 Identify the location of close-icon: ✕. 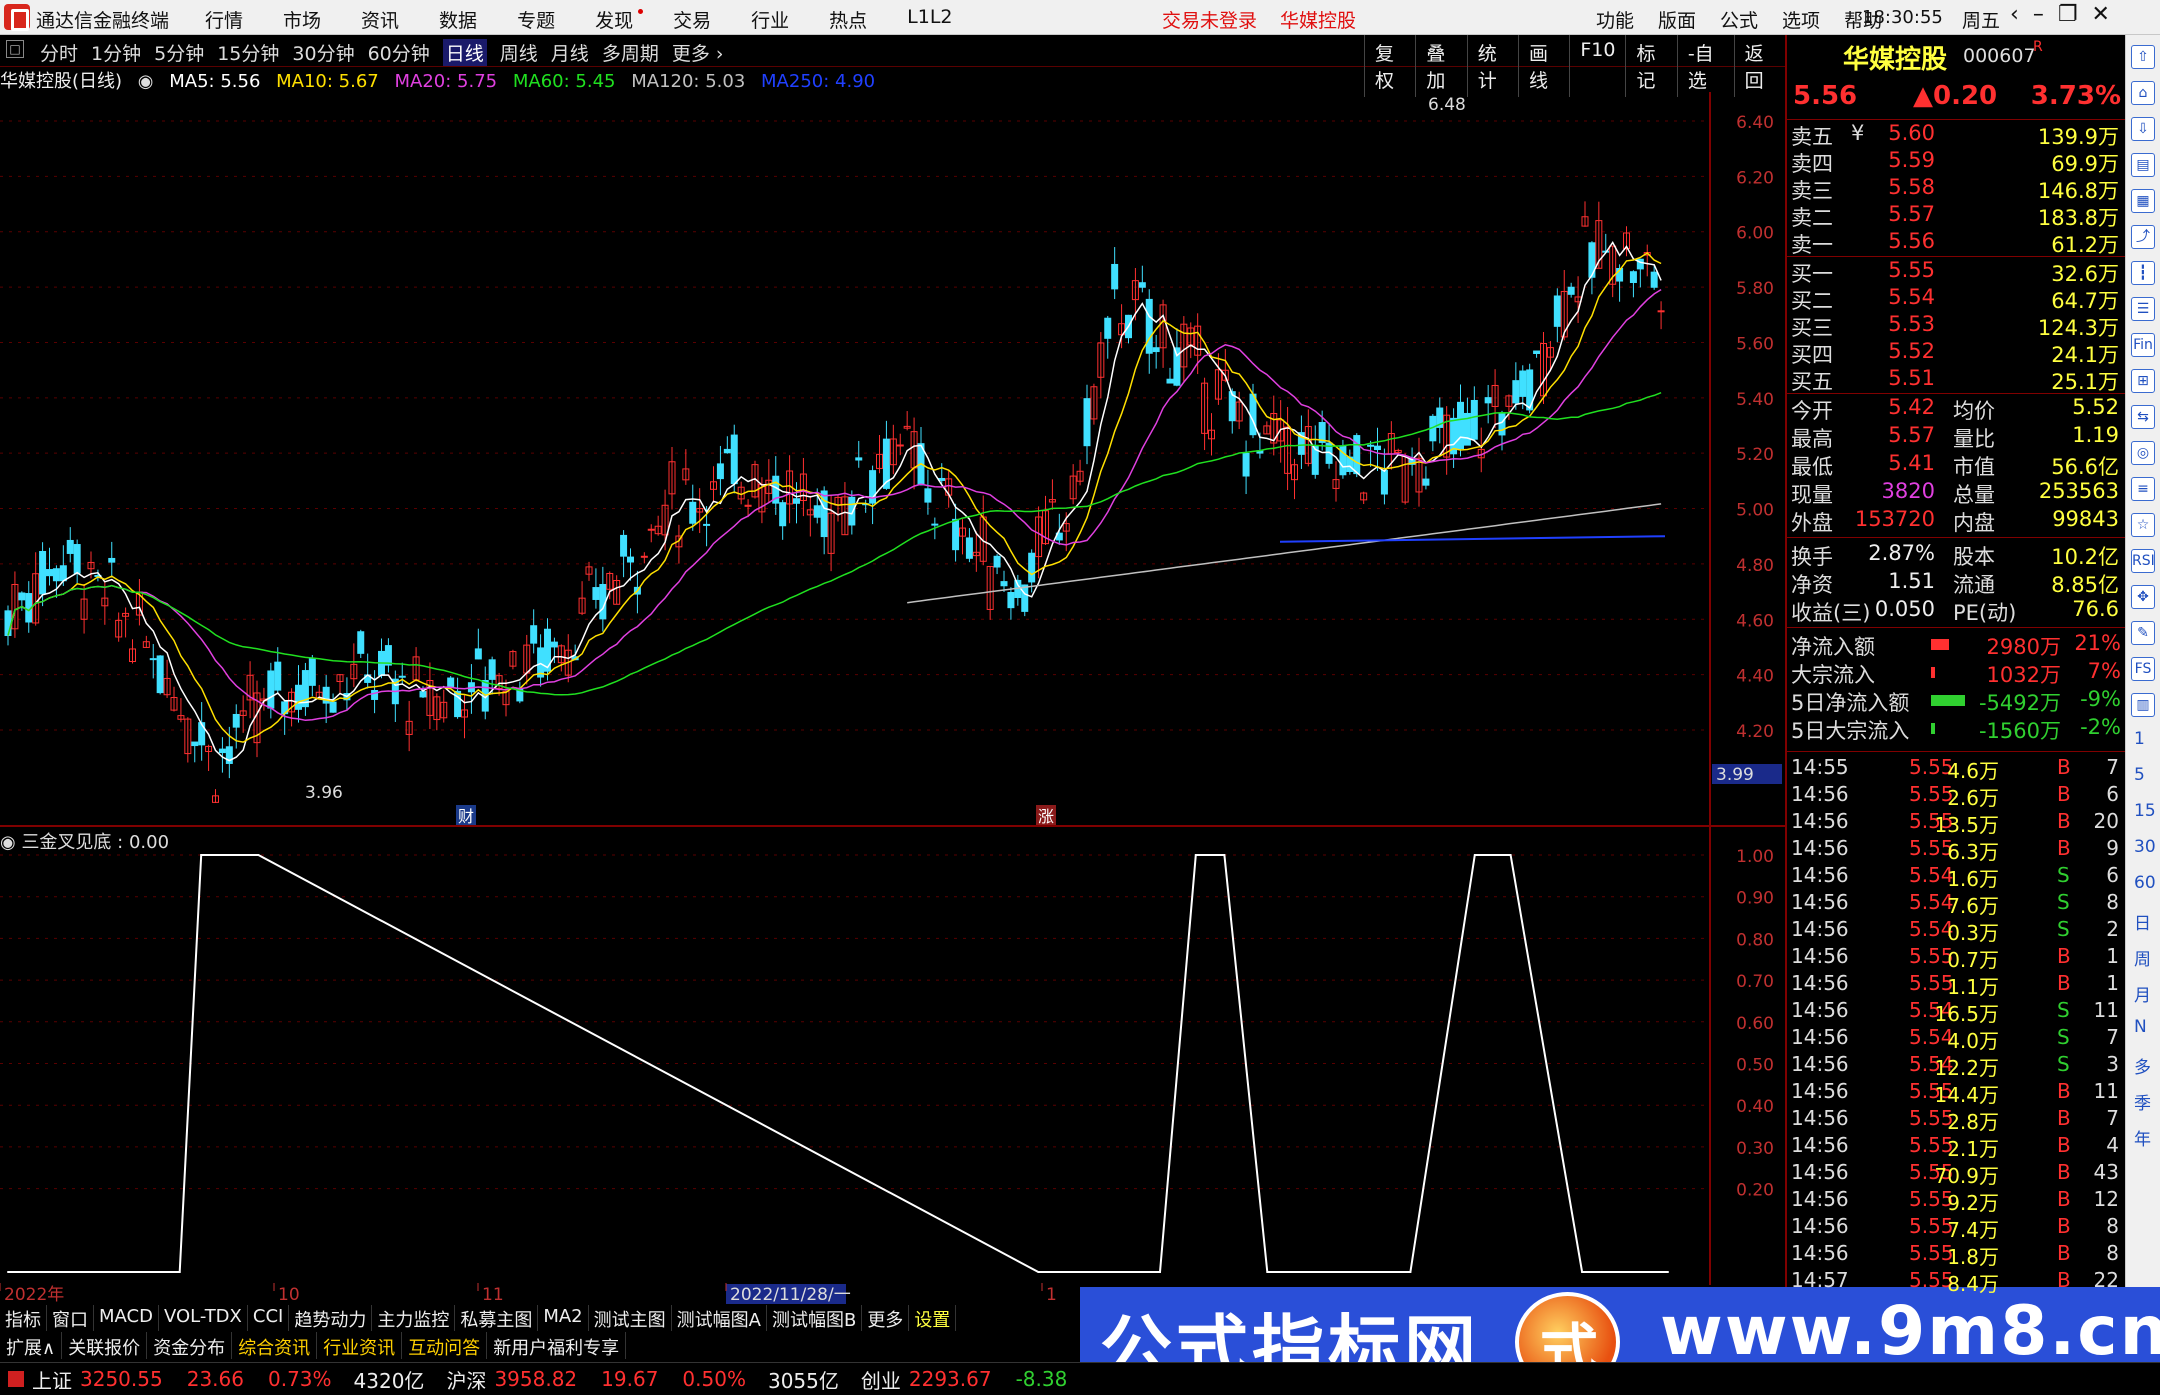
(2101, 14).